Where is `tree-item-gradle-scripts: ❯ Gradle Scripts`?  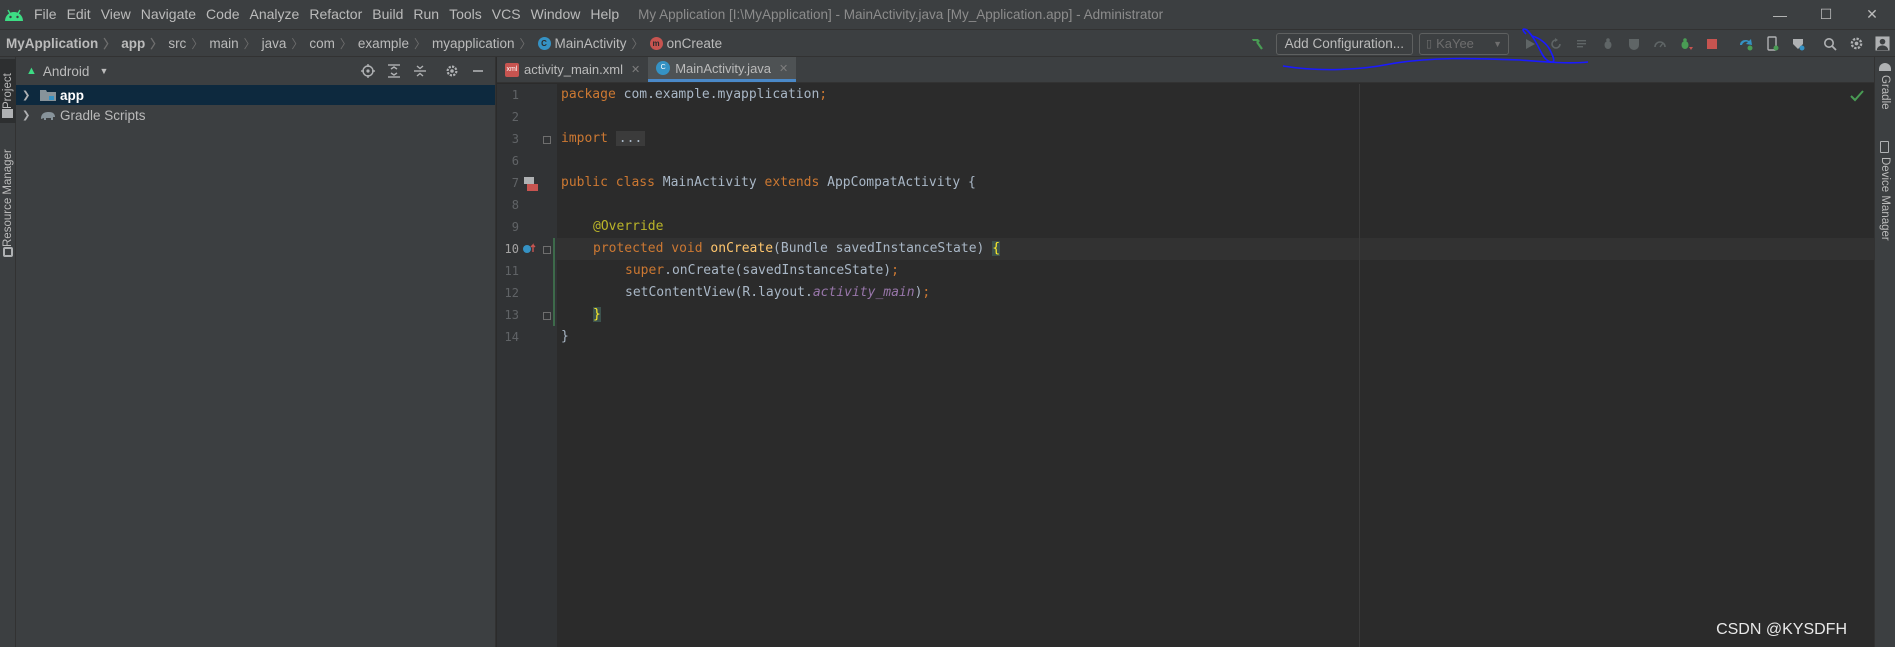
tree-item-gradle-scripts: ❯ Gradle Scripts is located at coordinates (255, 115).